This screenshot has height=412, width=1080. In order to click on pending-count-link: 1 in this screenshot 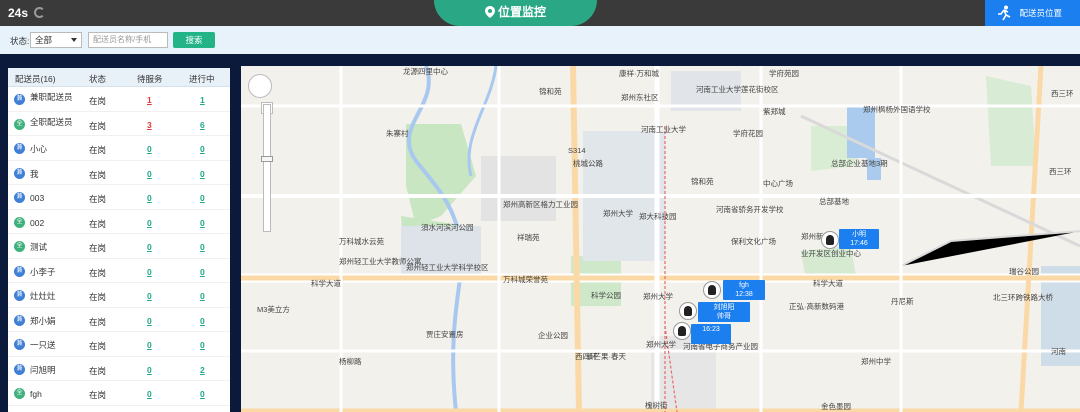, I will do `click(149, 100)`.